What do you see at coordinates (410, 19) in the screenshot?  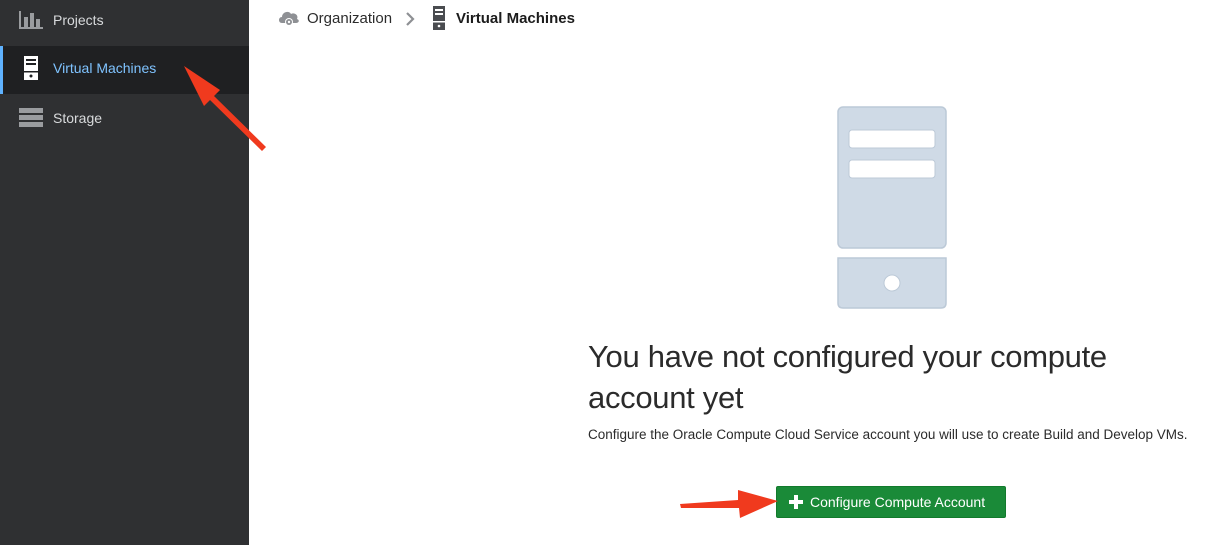 I see `chevron-right-icon` at bounding box center [410, 19].